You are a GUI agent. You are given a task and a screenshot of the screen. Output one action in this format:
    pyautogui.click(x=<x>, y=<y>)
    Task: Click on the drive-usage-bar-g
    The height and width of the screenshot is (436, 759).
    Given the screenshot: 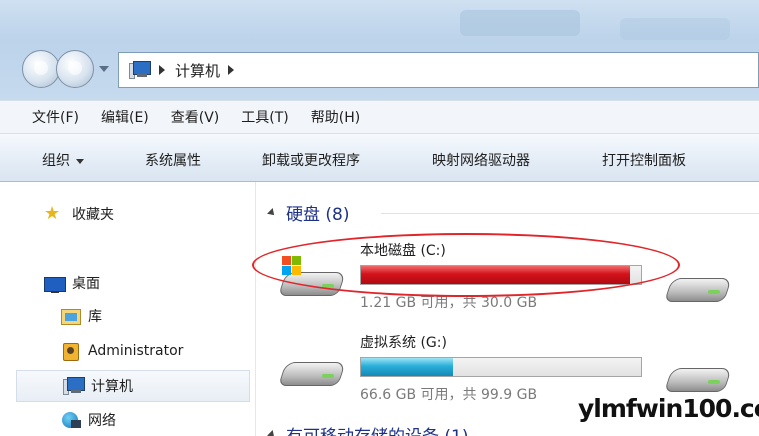 What is the action you would take?
    pyautogui.click(x=501, y=367)
    